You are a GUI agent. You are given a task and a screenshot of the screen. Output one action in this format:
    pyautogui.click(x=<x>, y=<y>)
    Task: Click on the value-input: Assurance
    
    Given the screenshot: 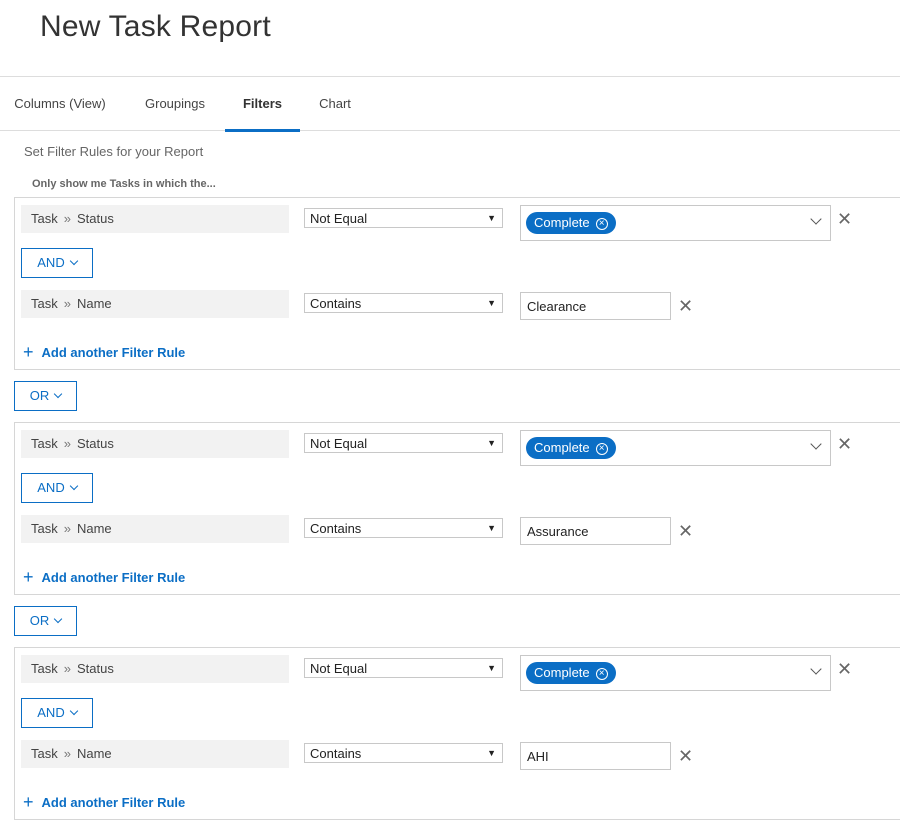 What is the action you would take?
    pyautogui.click(x=595, y=531)
    